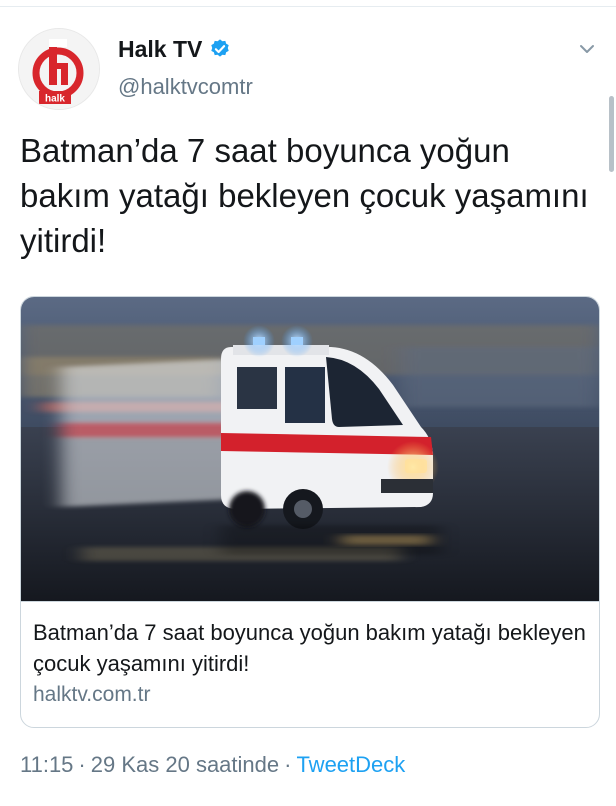  Describe the element at coordinates (587, 49) in the screenshot. I see `chevron-down-icon` at that location.